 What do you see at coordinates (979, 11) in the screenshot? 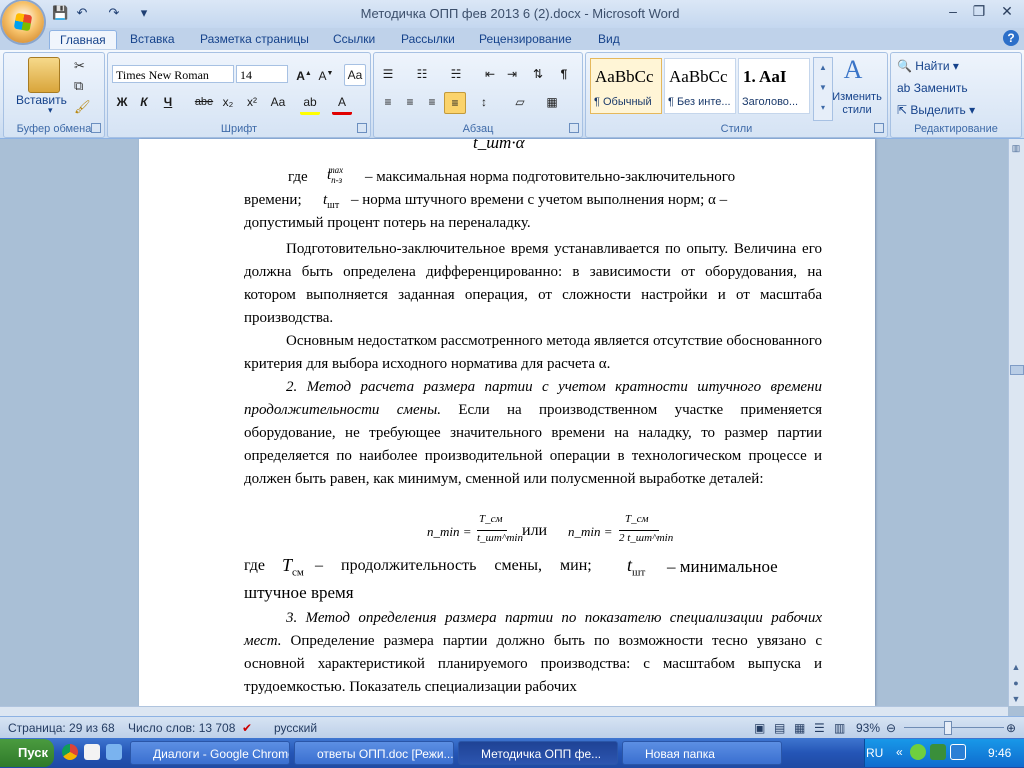
I see `restore-button: ❐` at bounding box center [979, 11].